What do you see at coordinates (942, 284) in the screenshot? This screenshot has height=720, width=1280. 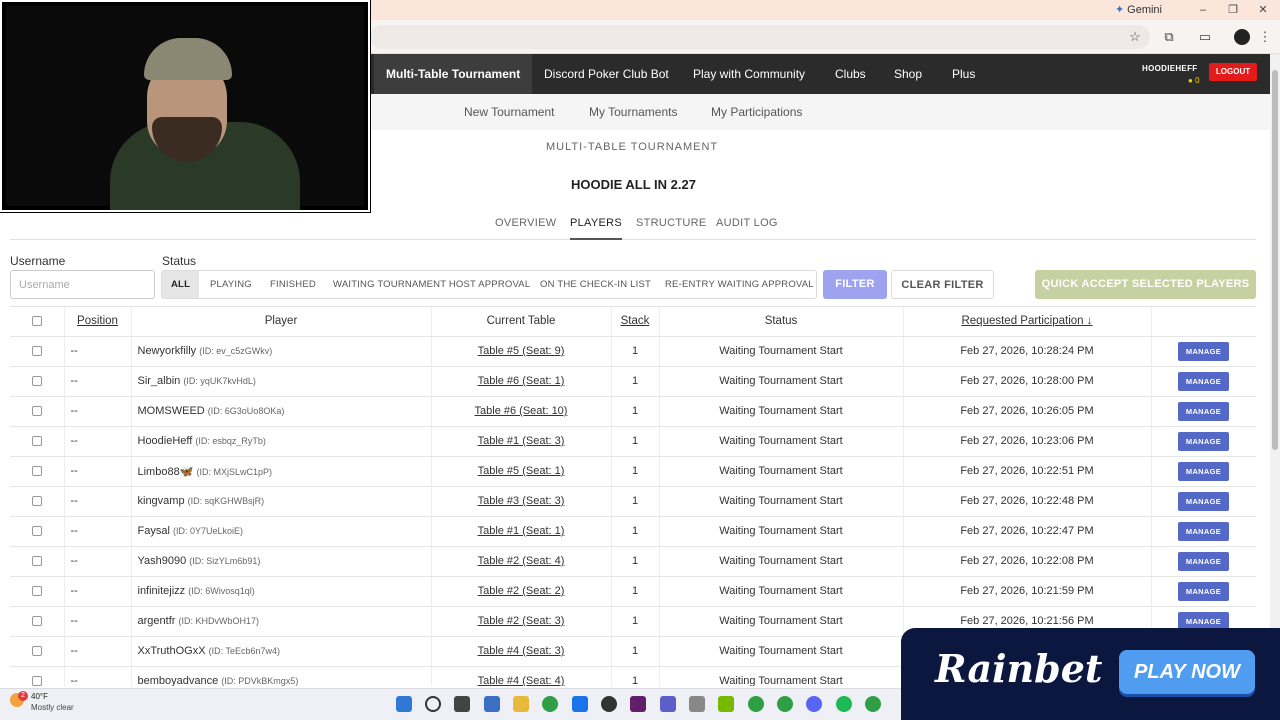 I see `clear-filter-button: CLEAR FILTER` at bounding box center [942, 284].